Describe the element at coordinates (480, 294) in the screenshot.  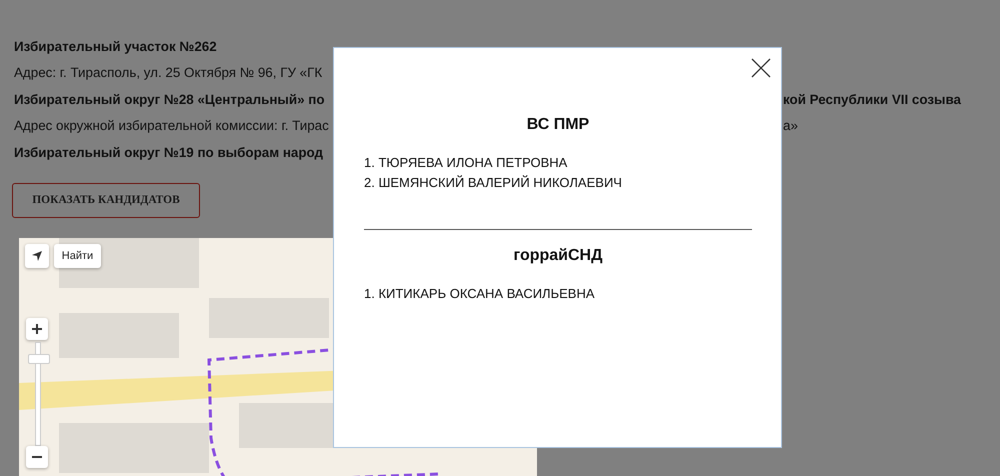
I see `candidate-name: 1. КИТИКАРЬ ОКСАНА ВАСИЛЬЕВНА` at that location.